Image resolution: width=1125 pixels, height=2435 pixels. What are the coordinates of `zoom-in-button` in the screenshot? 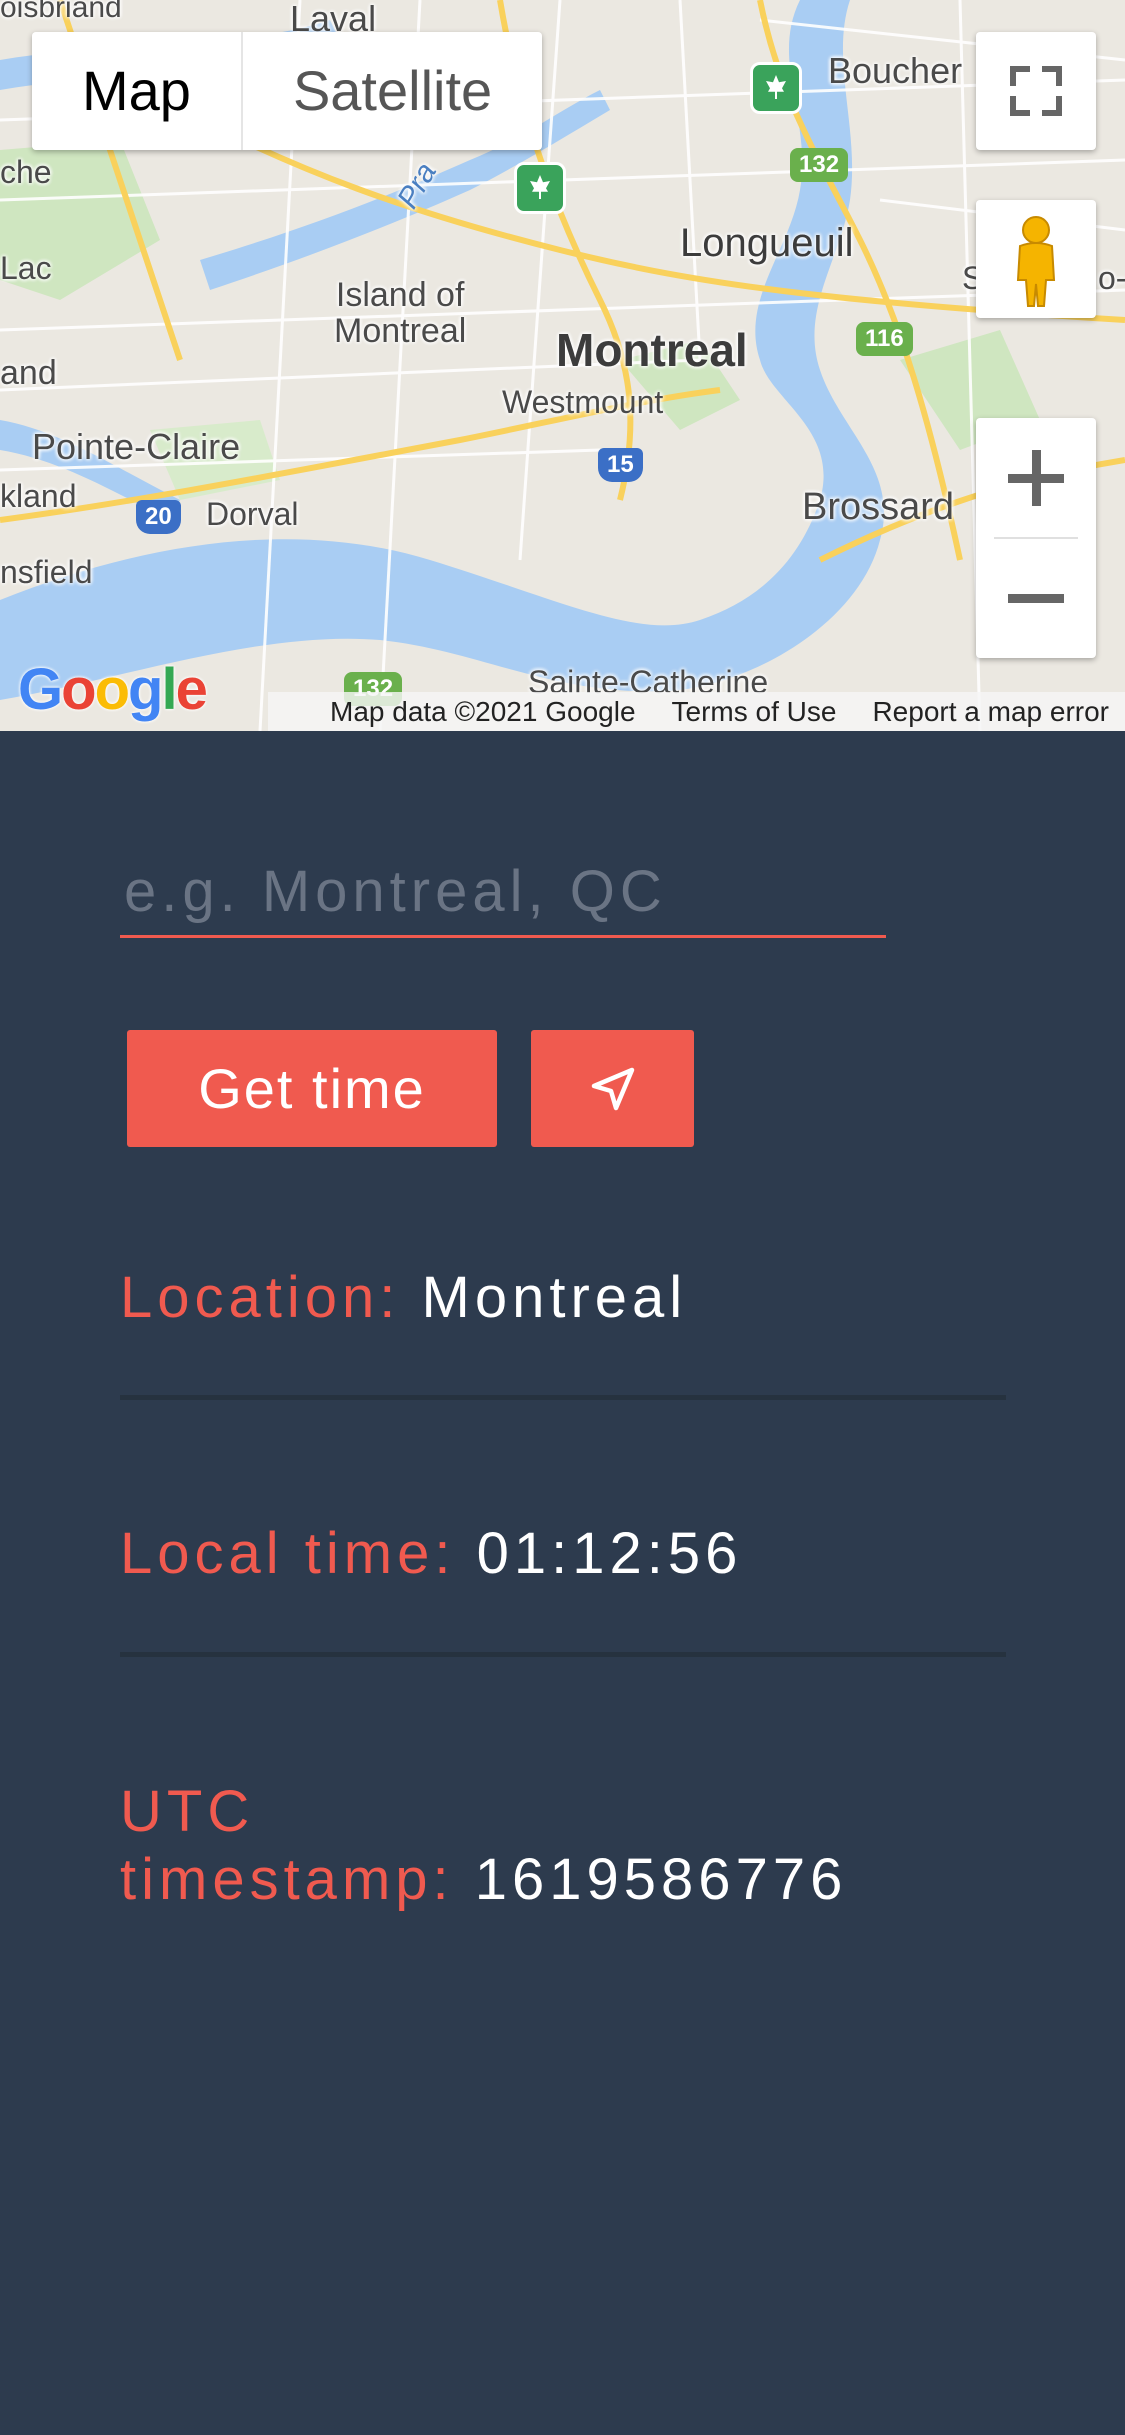 It's located at (1036, 478).